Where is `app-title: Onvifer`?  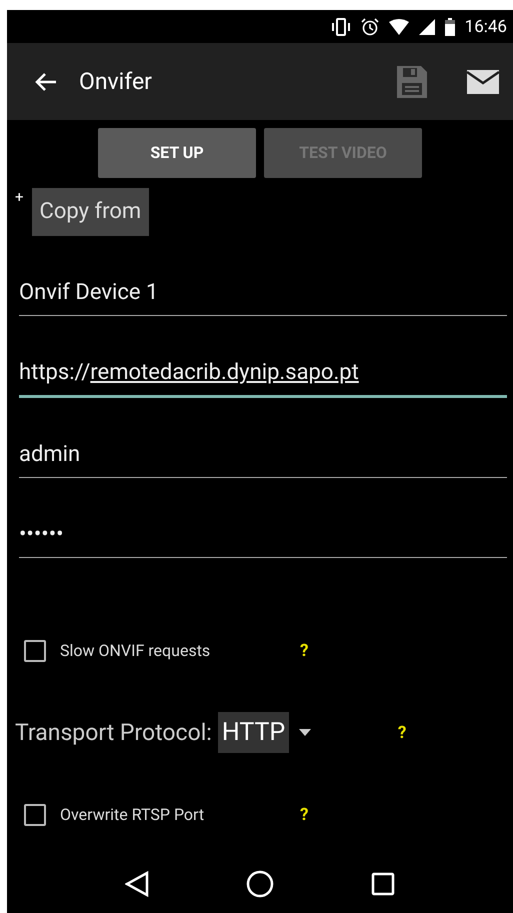 app-title: Onvifer is located at coordinates (116, 82).